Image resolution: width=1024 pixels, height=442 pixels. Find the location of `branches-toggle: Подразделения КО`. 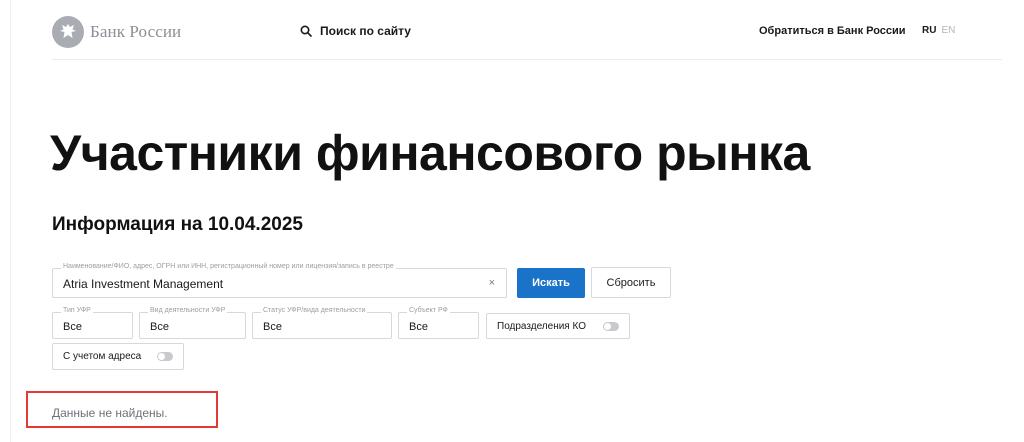

branches-toggle: Подразделения КО is located at coordinates (558, 326).